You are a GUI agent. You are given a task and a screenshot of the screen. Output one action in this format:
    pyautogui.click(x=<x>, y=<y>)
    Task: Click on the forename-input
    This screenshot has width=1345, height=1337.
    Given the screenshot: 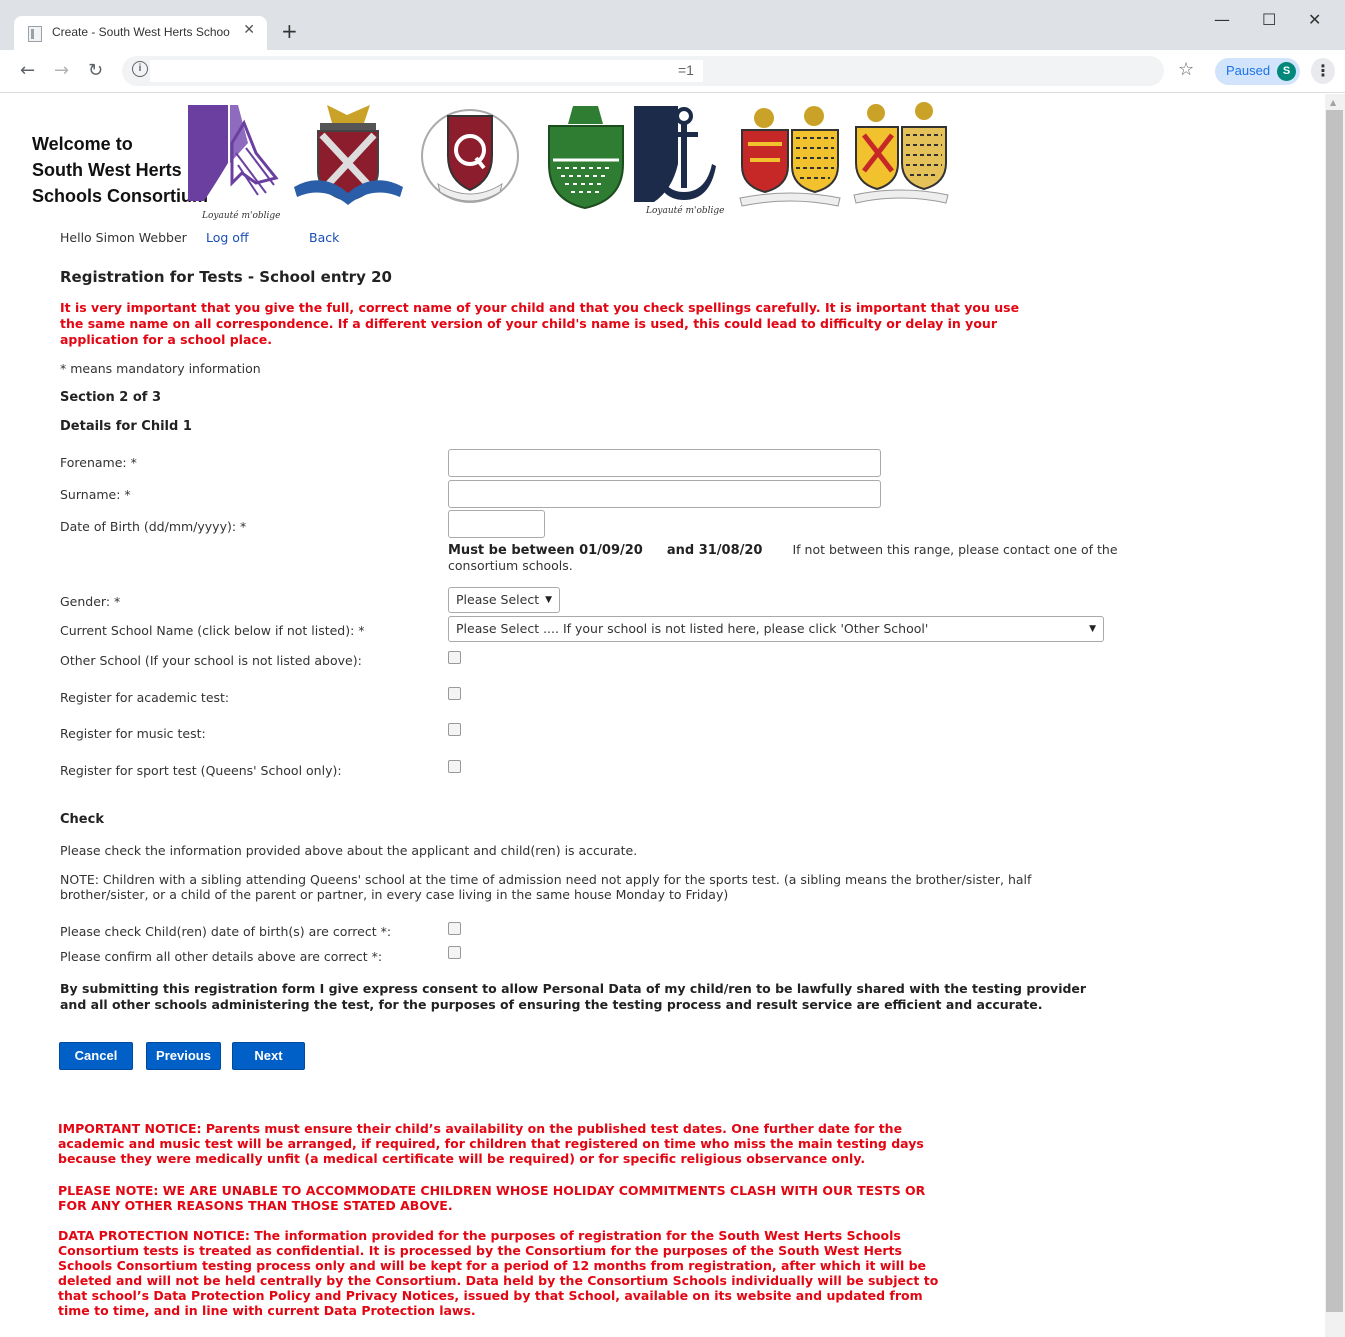 What is the action you would take?
    pyautogui.click(x=664, y=463)
    